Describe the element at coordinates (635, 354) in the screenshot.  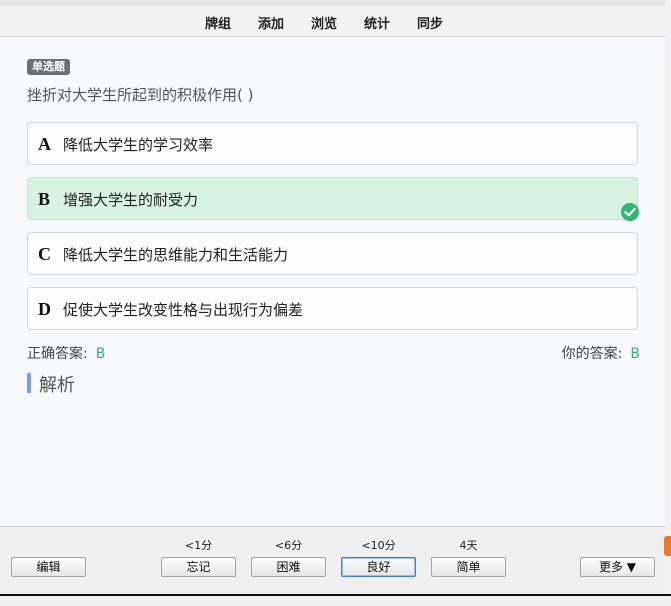
I see `your-answer-value: B` at that location.